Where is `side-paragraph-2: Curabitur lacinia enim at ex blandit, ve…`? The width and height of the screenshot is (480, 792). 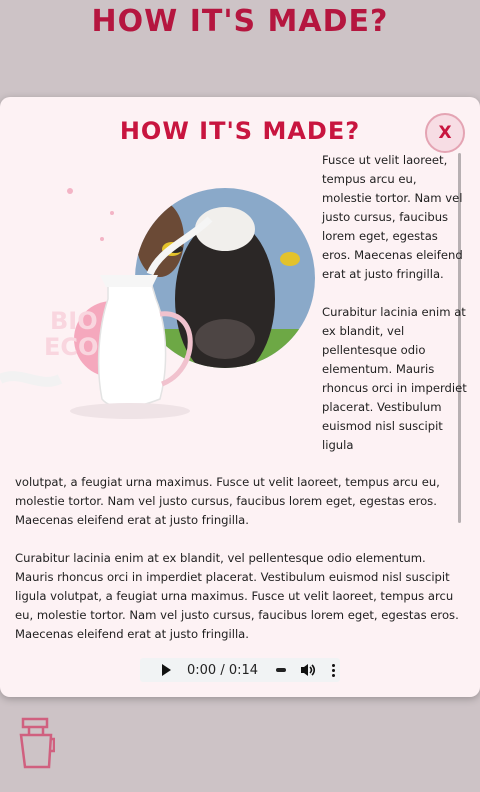
side-paragraph-2: Curabitur lacinia enim at ex blandit, ve… is located at coordinates (394, 378).